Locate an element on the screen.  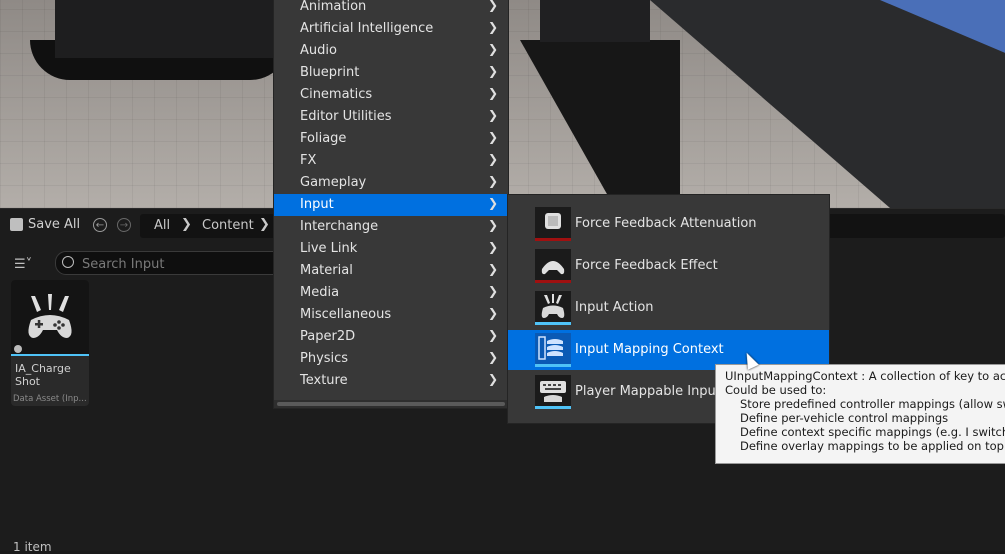
menu-scrollbar-thumb is located at coordinates (391, 404).